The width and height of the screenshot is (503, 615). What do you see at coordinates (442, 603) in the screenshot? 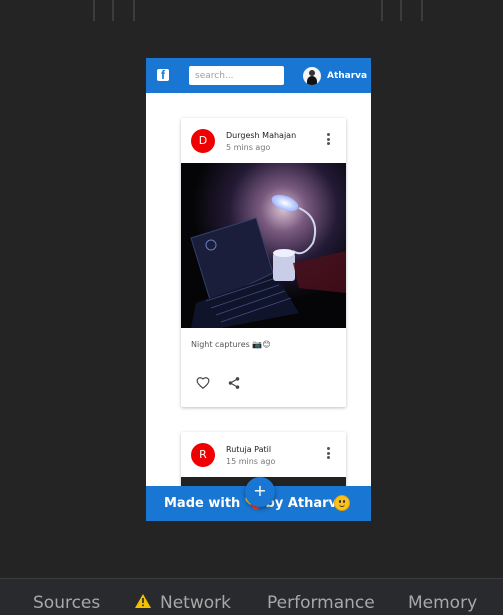
I see `tab-memory: Memory` at bounding box center [442, 603].